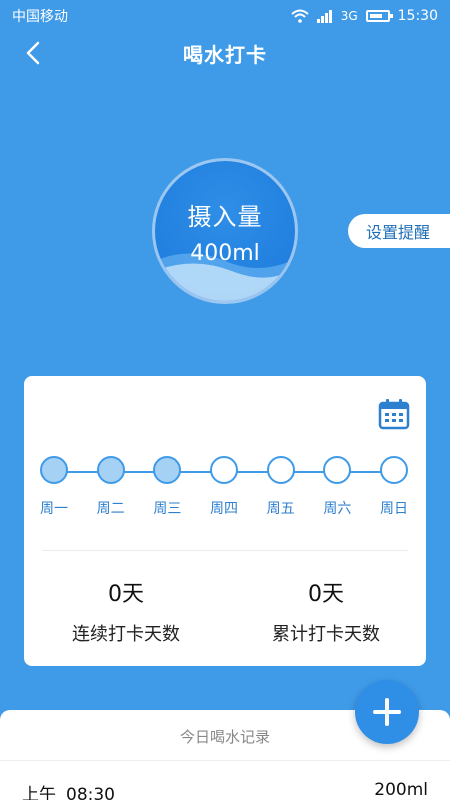 The width and height of the screenshot is (450, 800). What do you see at coordinates (300, 16) in the screenshot?
I see `wifi-icon` at bounding box center [300, 16].